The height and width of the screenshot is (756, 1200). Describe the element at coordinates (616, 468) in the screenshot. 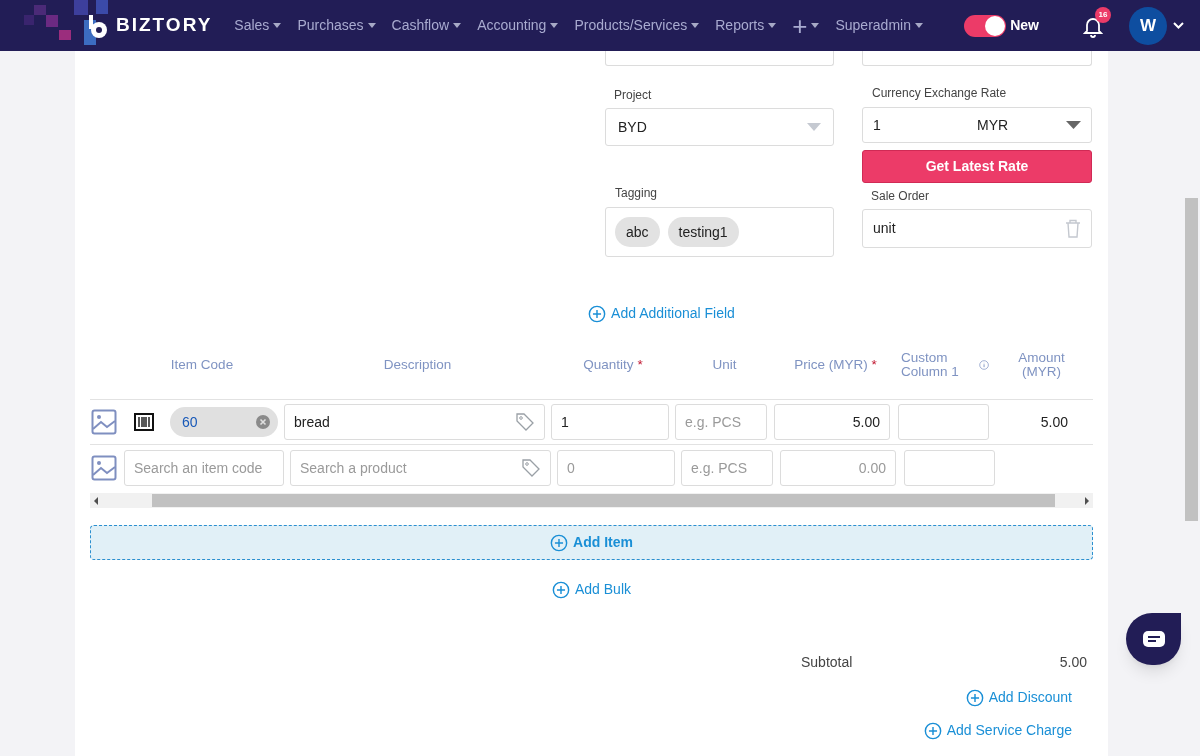

I see `quantity-field: 0` at that location.